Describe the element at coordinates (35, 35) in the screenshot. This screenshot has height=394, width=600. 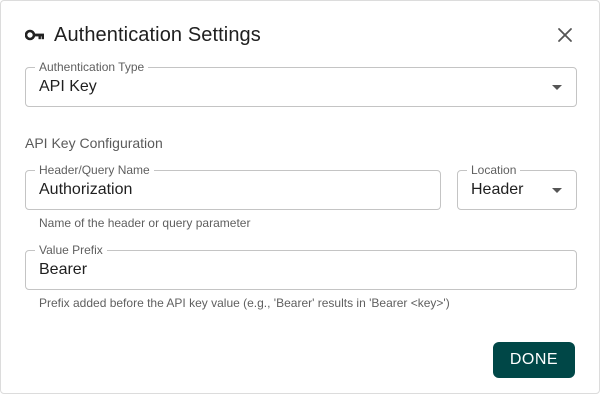
I see `key-icon` at that location.